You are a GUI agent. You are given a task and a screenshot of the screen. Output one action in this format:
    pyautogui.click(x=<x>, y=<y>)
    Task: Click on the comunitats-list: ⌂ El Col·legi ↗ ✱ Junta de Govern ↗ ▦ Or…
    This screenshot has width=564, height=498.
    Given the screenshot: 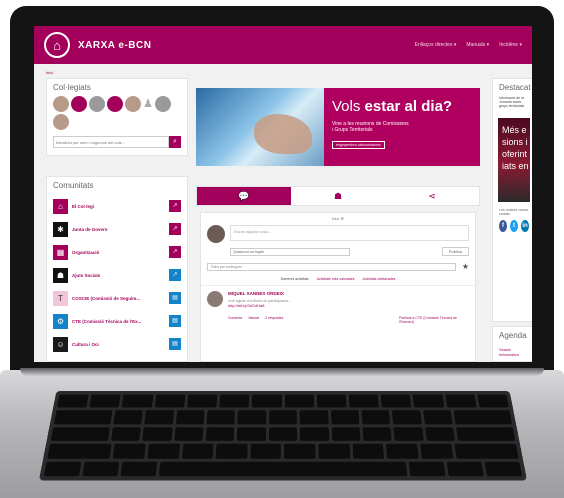 What is the action you would take?
    pyautogui.click(x=117, y=276)
    